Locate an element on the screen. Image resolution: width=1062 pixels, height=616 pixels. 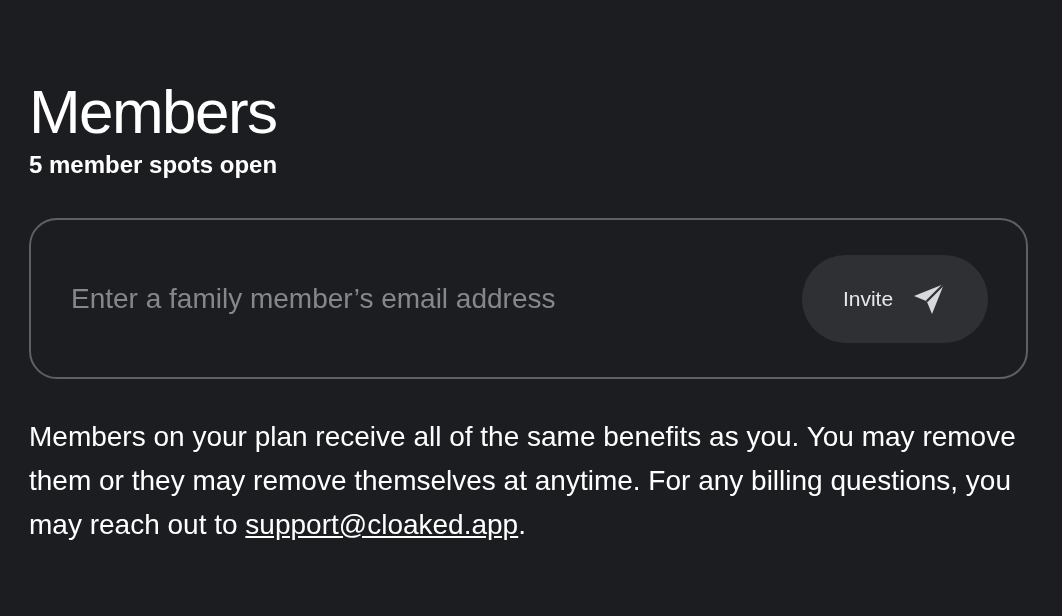
support-email-link: support@cloaked.app is located at coordinates (382, 524).